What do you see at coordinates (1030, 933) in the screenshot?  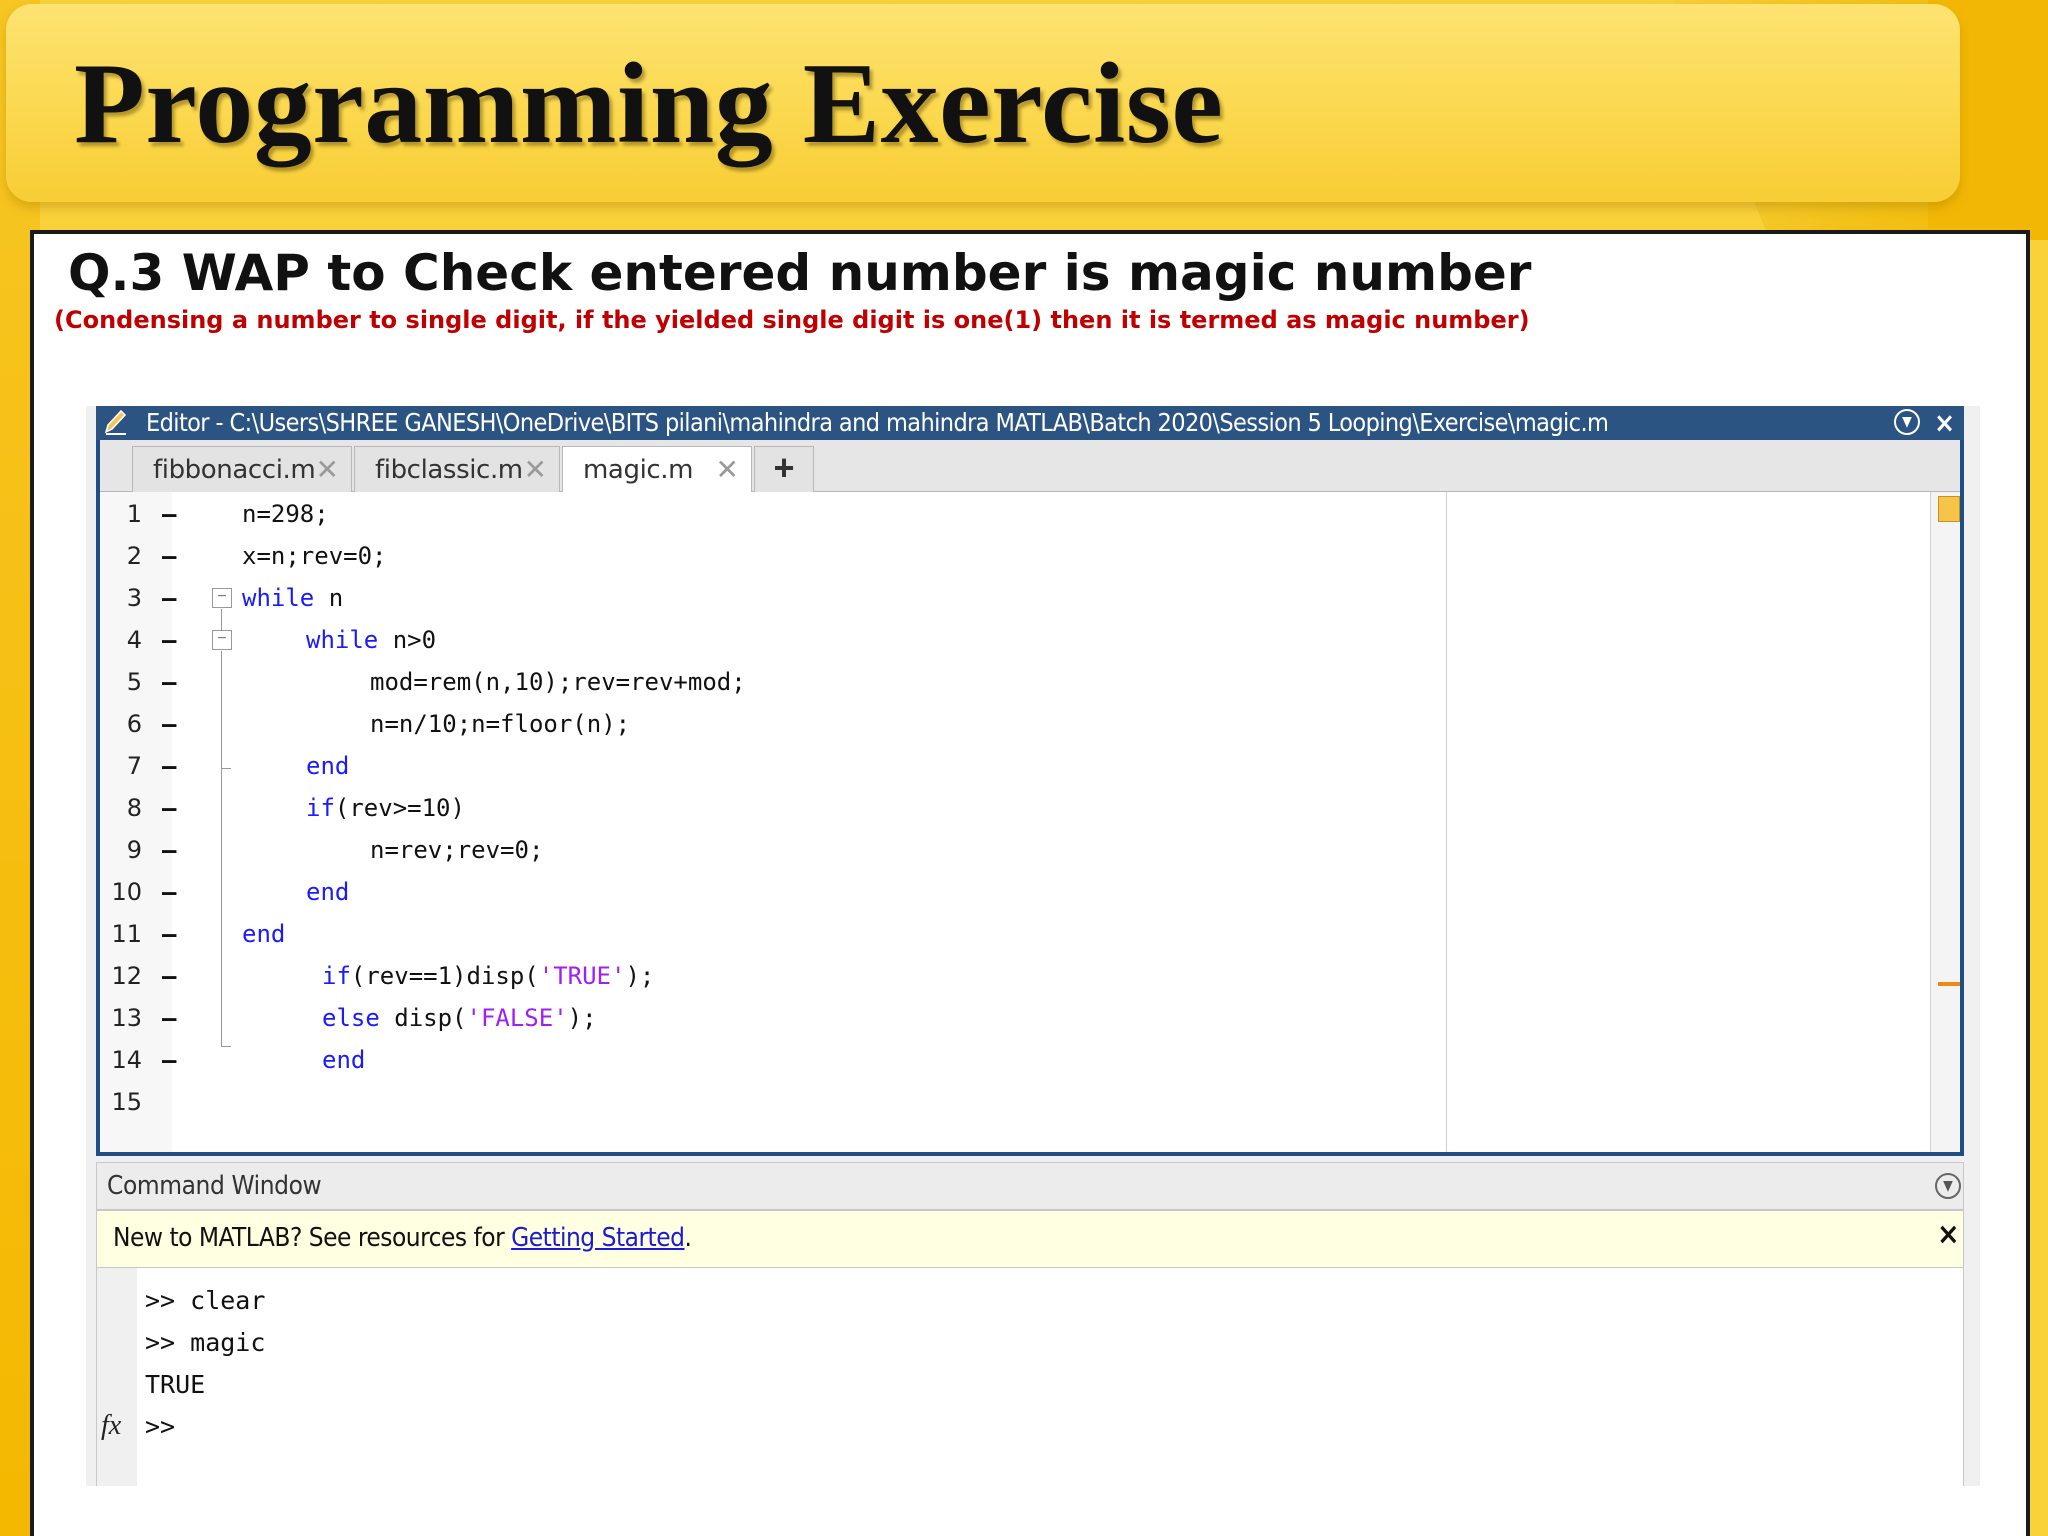 I see `code-line: 11 – end` at bounding box center [1030, 933].